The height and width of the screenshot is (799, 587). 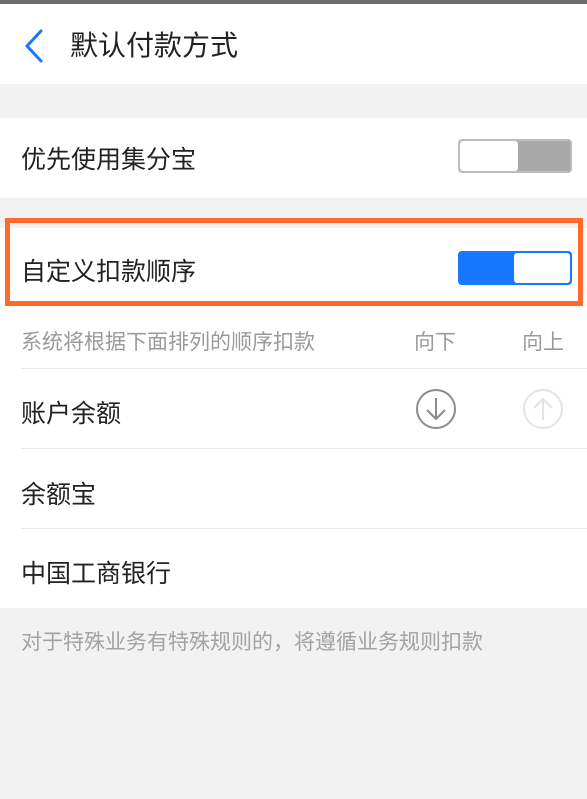 What do you see at coordinates (543, 342) in the screenshot?
I see `column-header-up: 向上` at bounding box center [543, 342].